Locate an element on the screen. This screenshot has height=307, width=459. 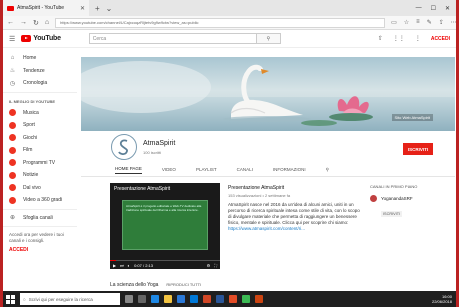
featured-channel-subscribe-button: ISCRIVITI is located at coordinates (392, 214).